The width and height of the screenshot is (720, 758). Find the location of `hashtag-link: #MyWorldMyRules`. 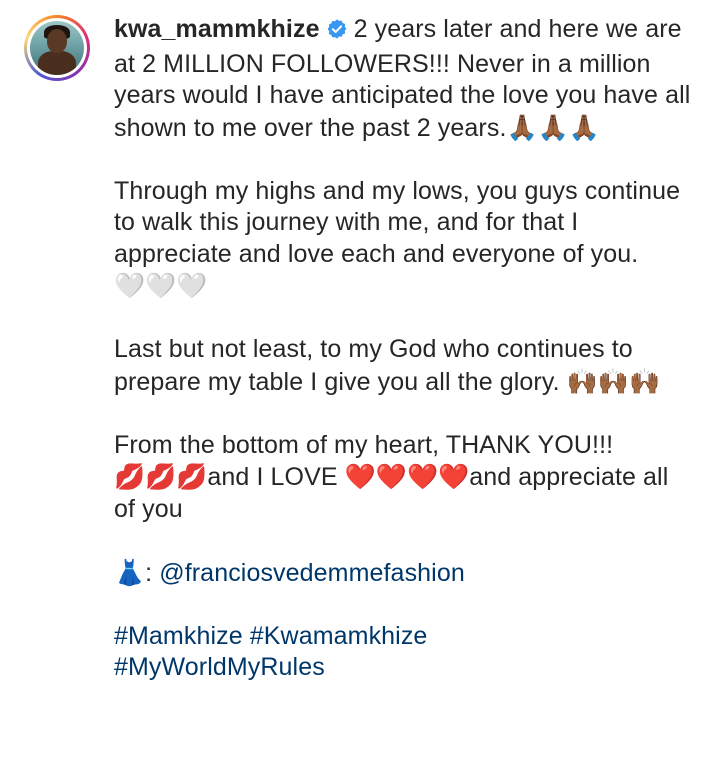

hashtag-link: #MyWorldMyRules is located at coordinates (219, 667).